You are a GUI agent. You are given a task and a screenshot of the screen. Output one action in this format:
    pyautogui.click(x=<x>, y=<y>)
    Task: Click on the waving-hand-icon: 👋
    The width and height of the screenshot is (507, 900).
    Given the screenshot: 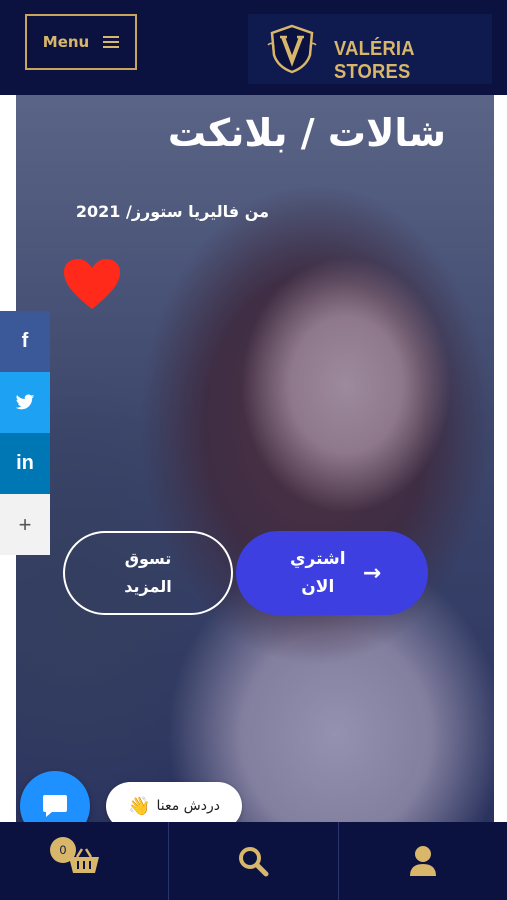 What is the action you would take?
    pyautogui.click(x=139, y=806)
    